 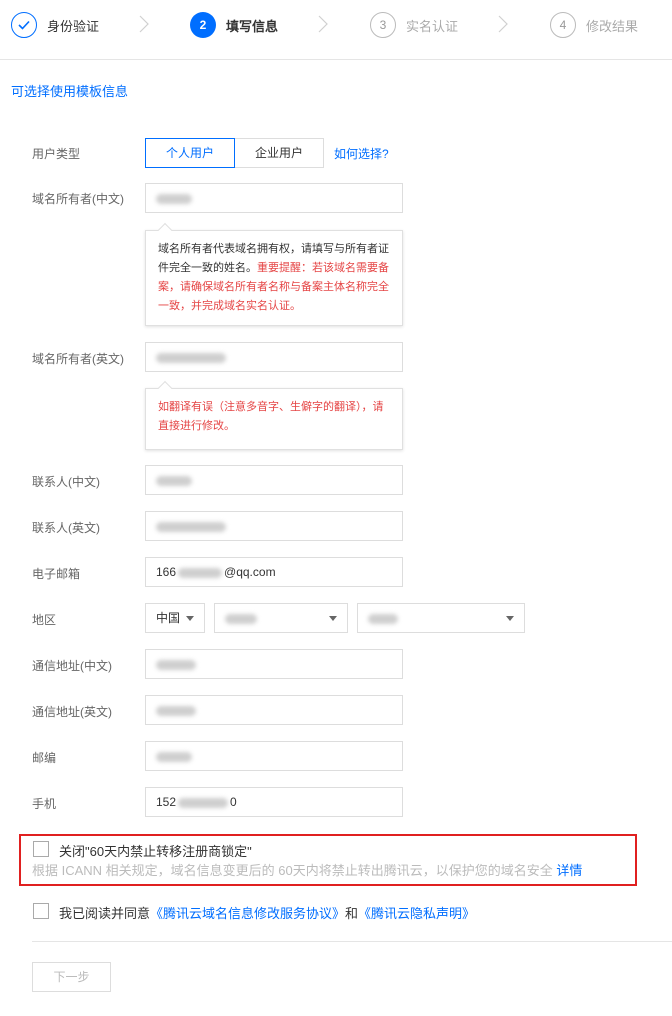 I want to click on city-select, so click(x=441, y=618).